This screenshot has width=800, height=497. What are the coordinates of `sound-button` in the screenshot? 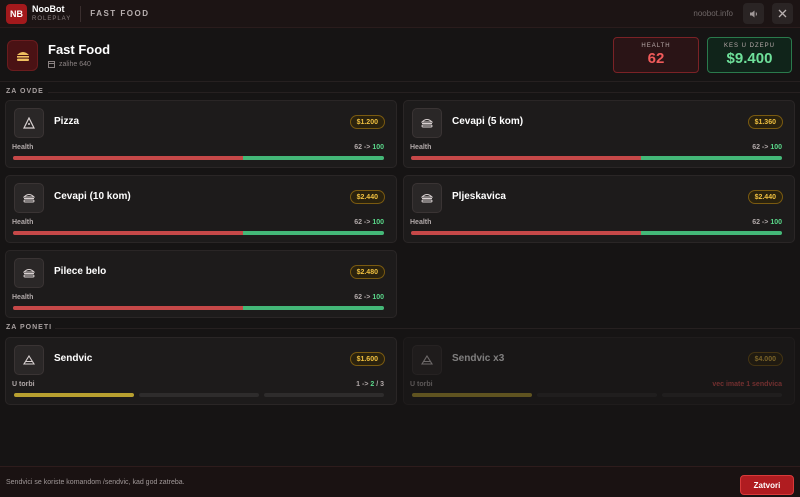 It's located at (753, 13).